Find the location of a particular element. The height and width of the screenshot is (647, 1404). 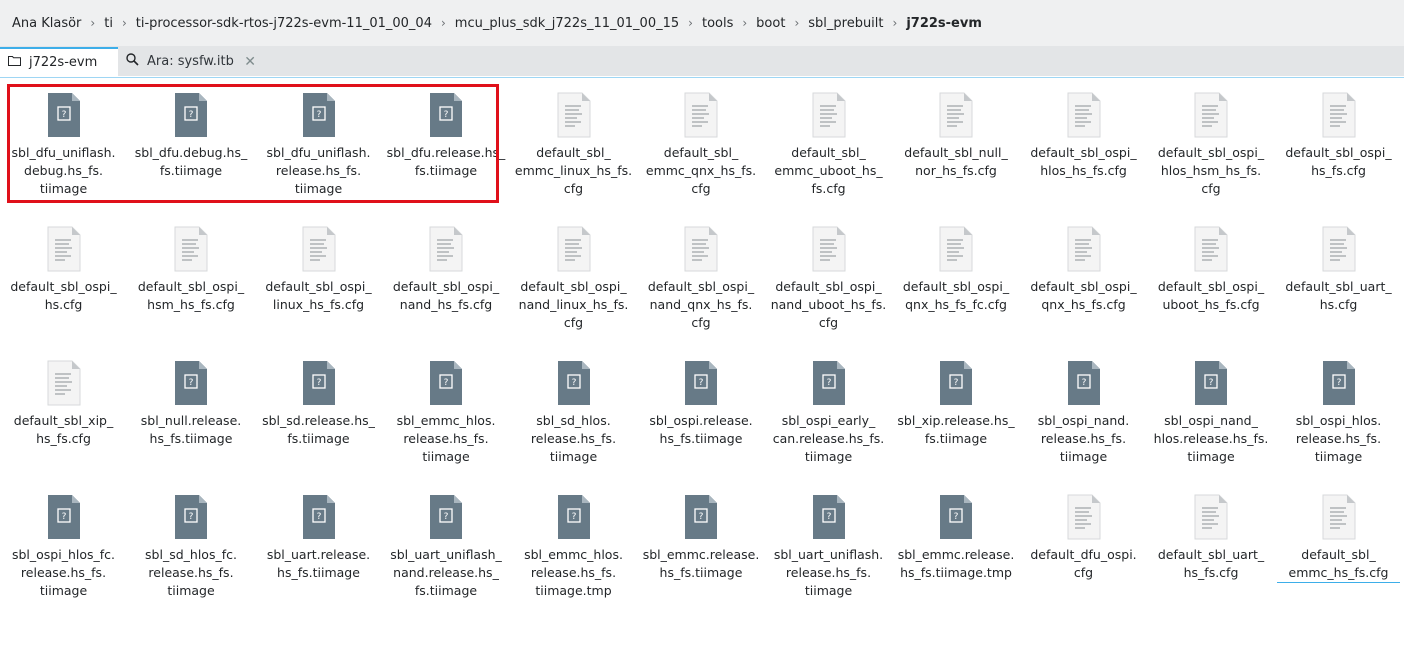

file-item: ? sbl_ospi.release. hs_fs.tiimage is located at coordinates (701, 415).